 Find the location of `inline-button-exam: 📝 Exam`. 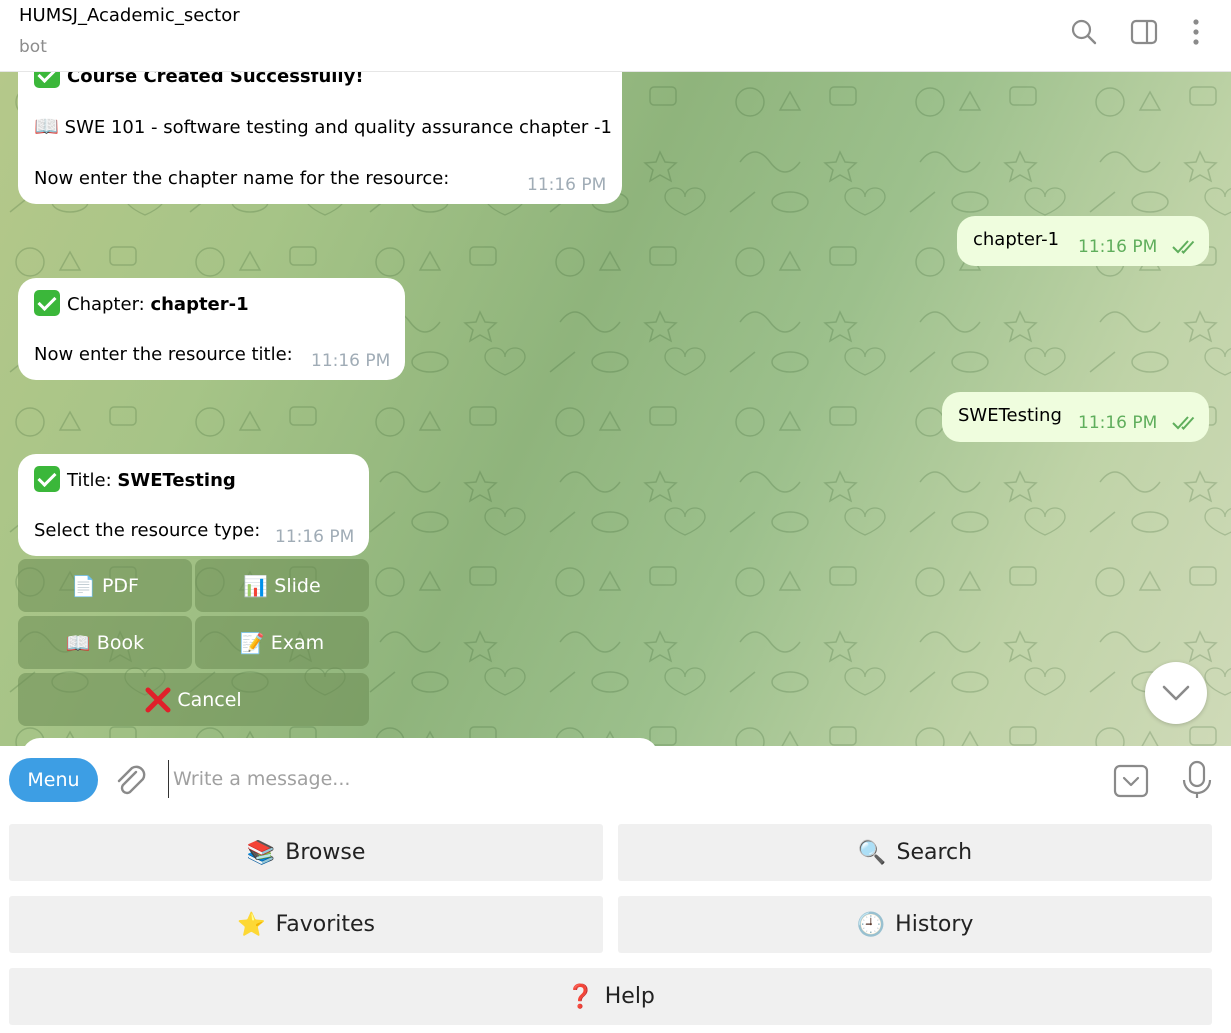

inline-button-exam: 📝 Exam is located at coordinates (282, 642).